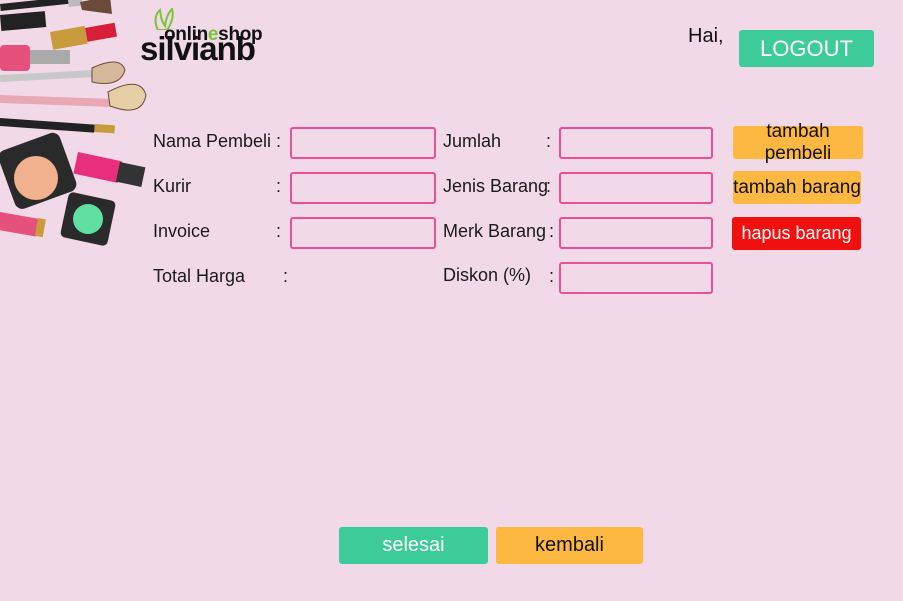  Describe the element at coordinates (363, 233) in the screenshot. I see `invoice-input` at that location.